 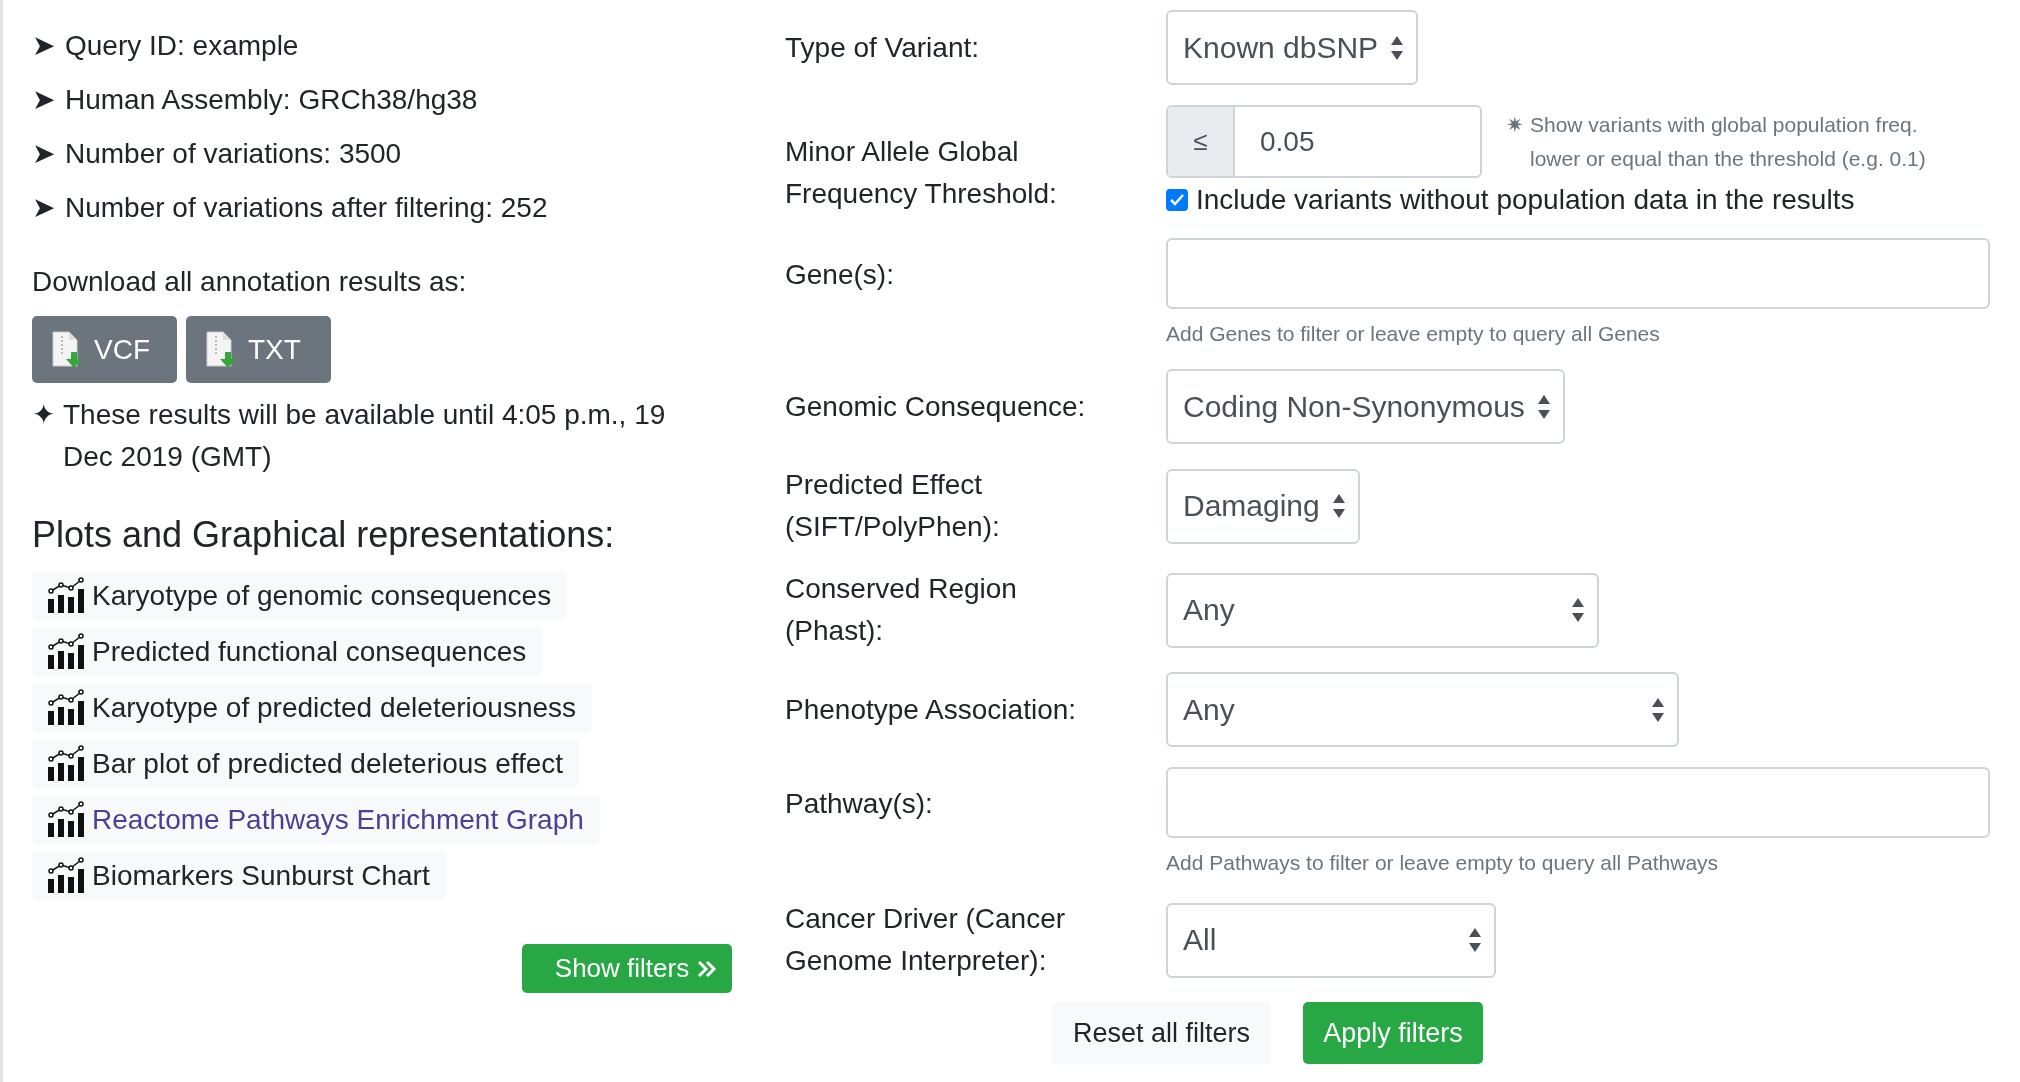 What do you see at coordinates (883, 47) in the screenshot?
I see `filter-label: Type of Variant:` at bounding box center [883, 47].